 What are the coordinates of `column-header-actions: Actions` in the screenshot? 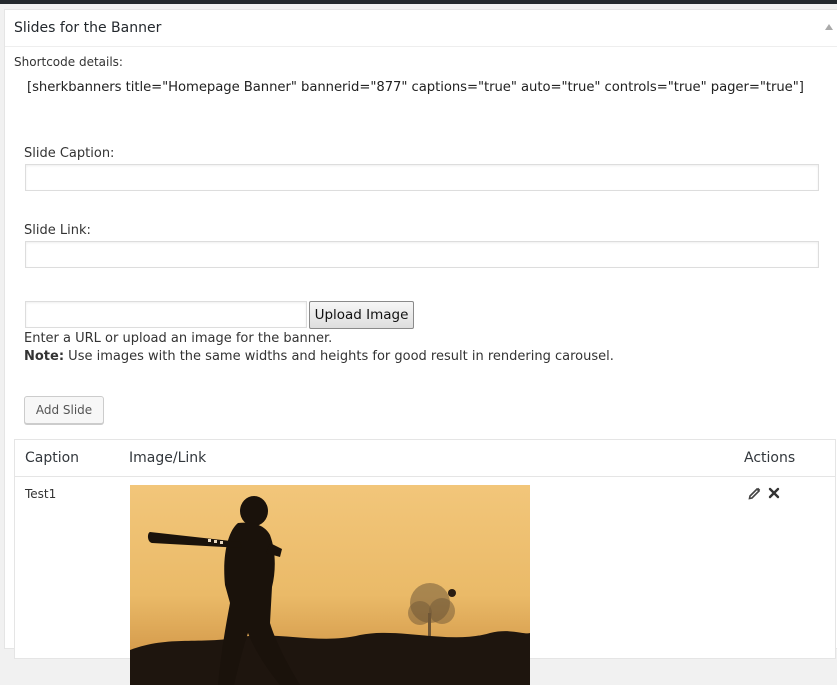 It's located at (770, 458).